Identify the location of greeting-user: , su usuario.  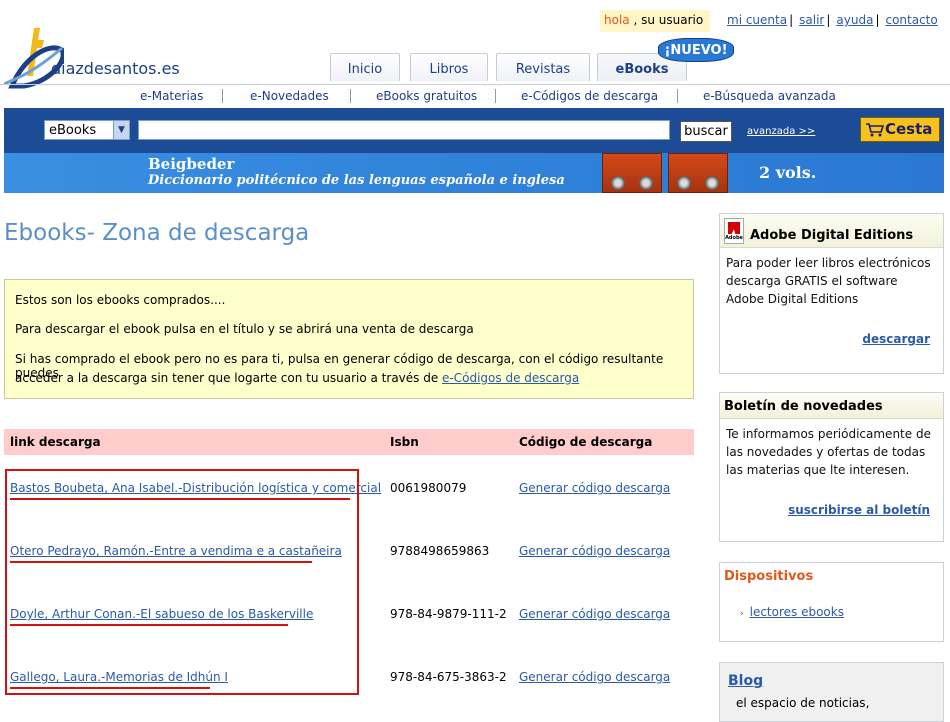
(666, 20).